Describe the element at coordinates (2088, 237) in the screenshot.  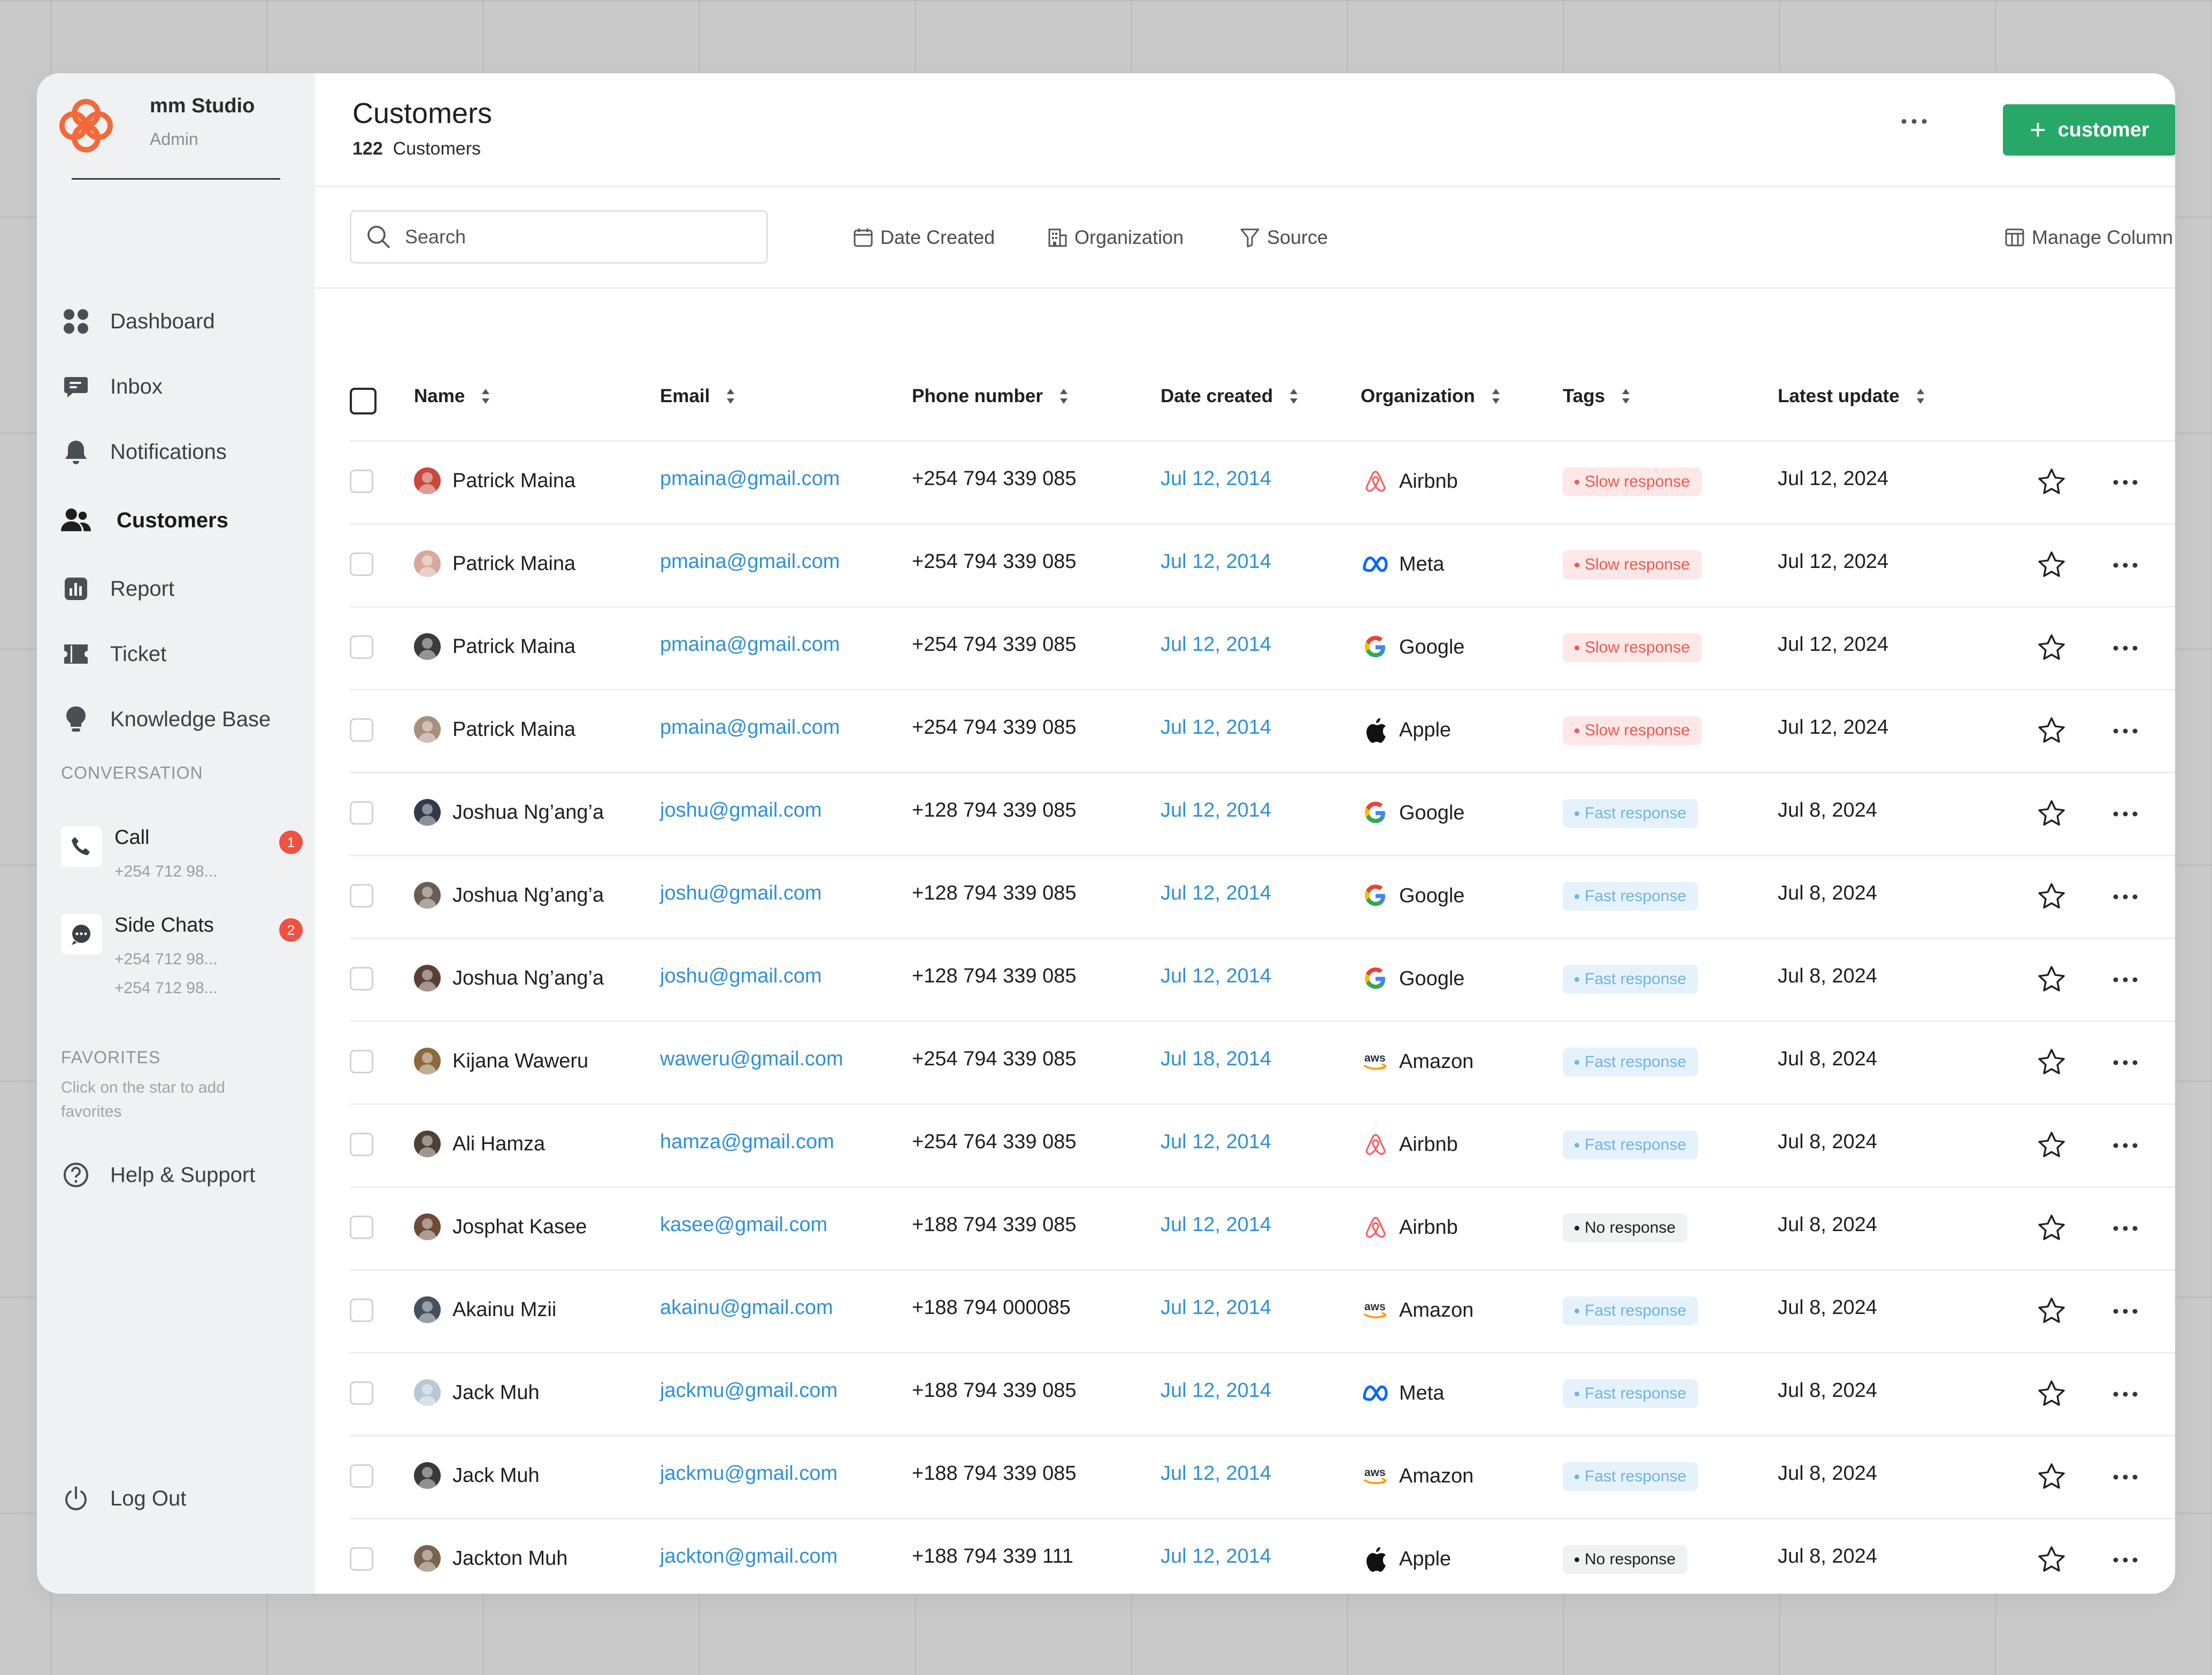
I see `manage-column-button: Manage Column` at that location.